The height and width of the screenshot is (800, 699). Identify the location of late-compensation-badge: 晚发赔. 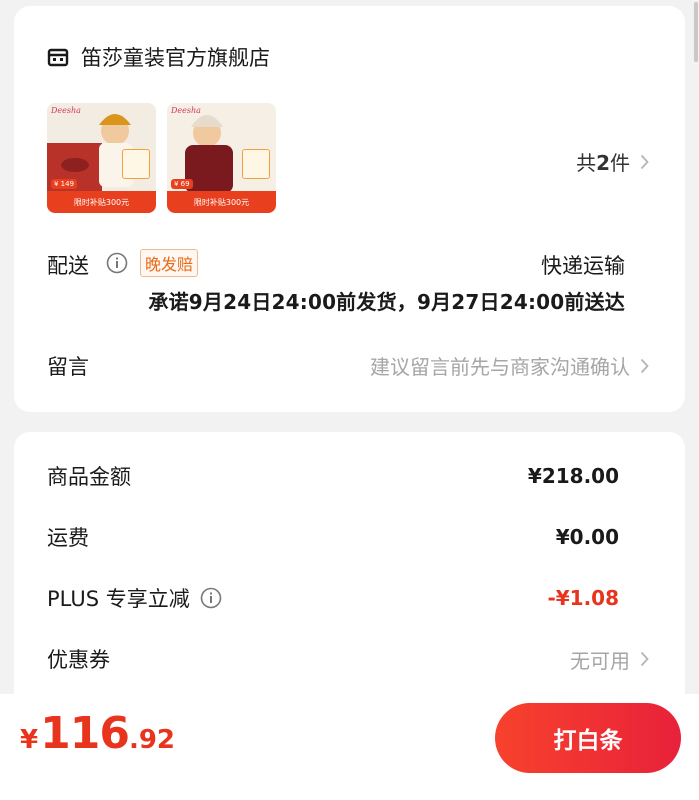
(169, 263).